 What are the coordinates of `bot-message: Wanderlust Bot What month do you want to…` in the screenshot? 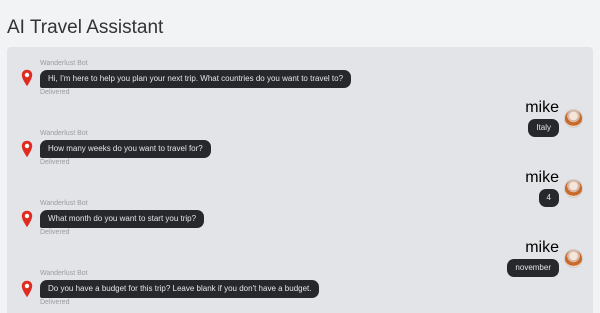 It's located at (122, 218).